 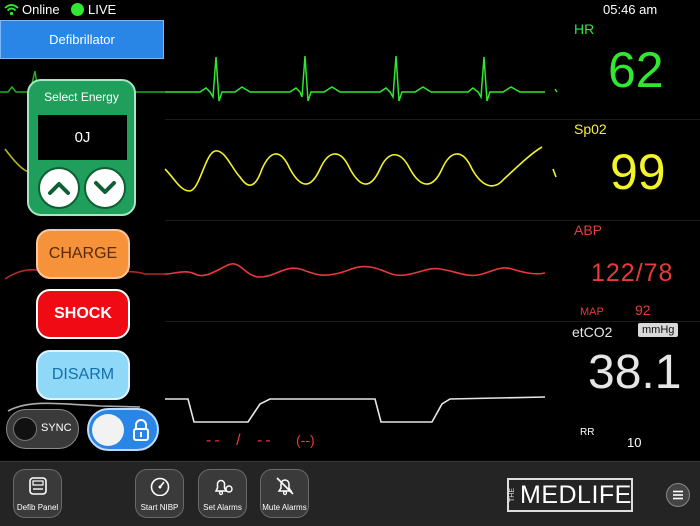 I want to click on defib-panel-label: Defib Panel, so click(x=37, y=507).